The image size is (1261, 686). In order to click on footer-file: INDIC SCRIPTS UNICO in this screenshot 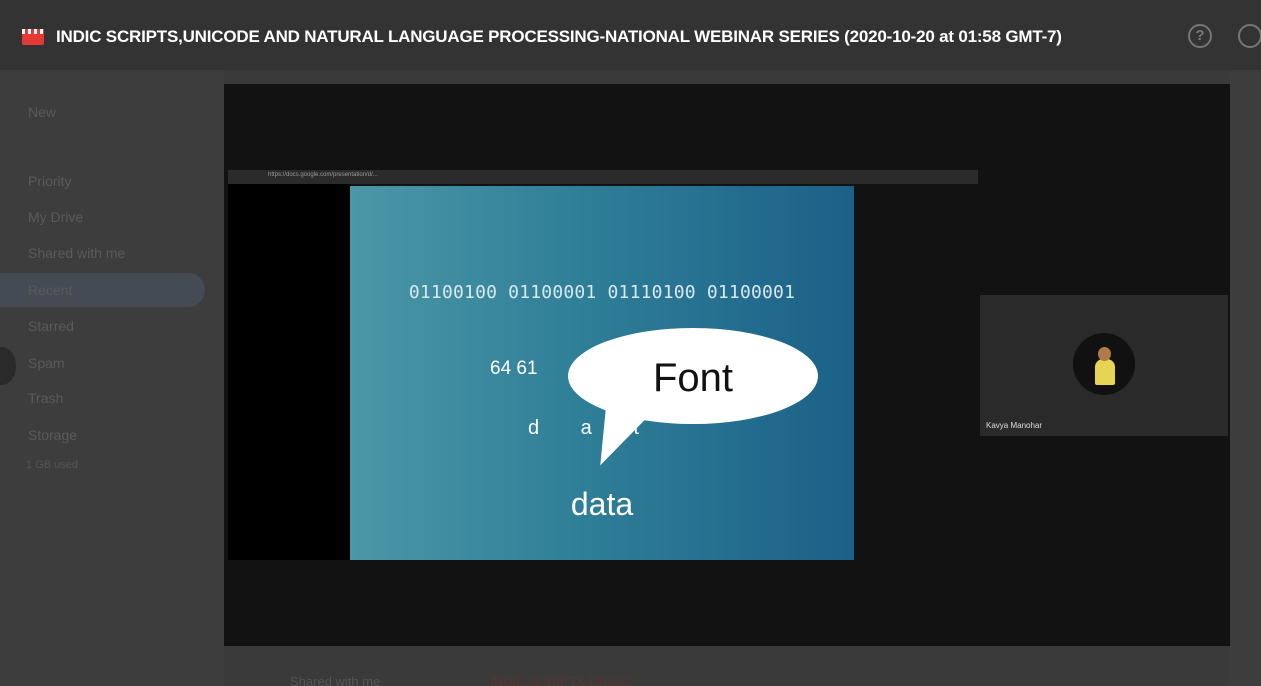, I will do `click(560, 680)`.